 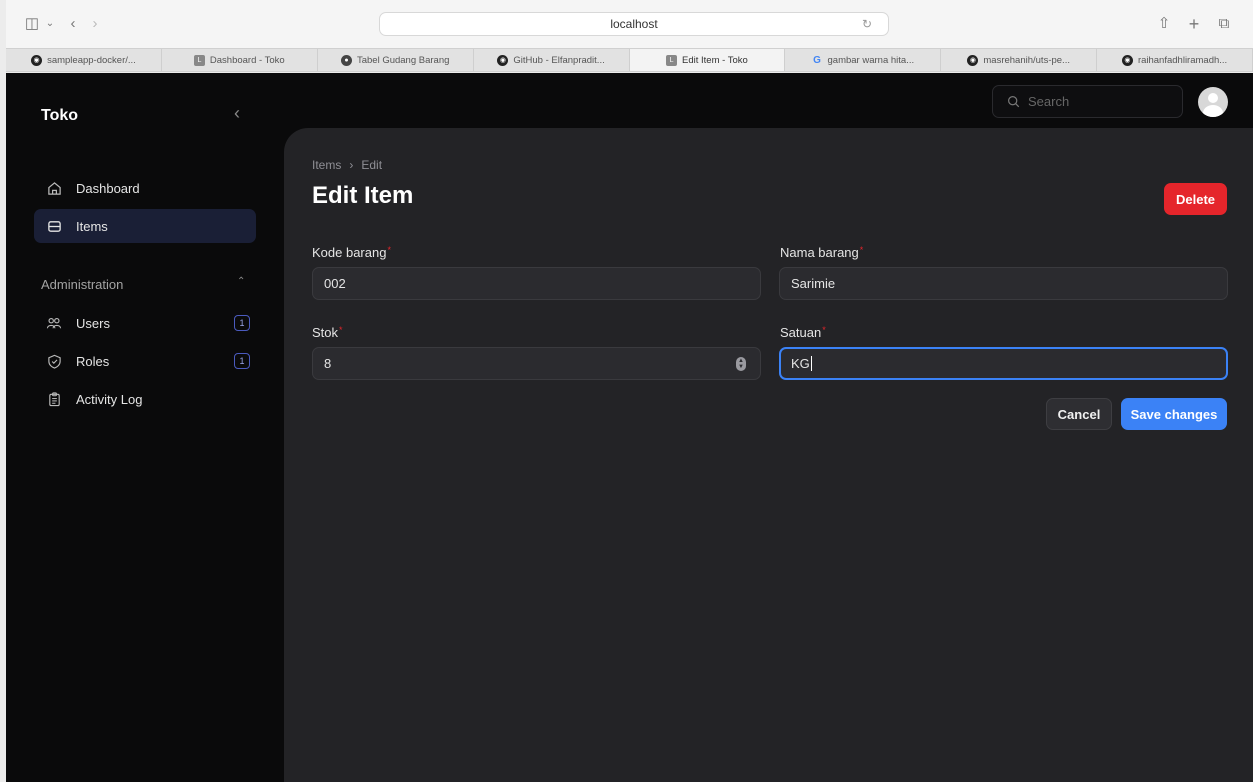 What do you see at coordinates (813, 283) in the screenshot?
I see `field-value: Sarimie` at bounding box center [813, 283].